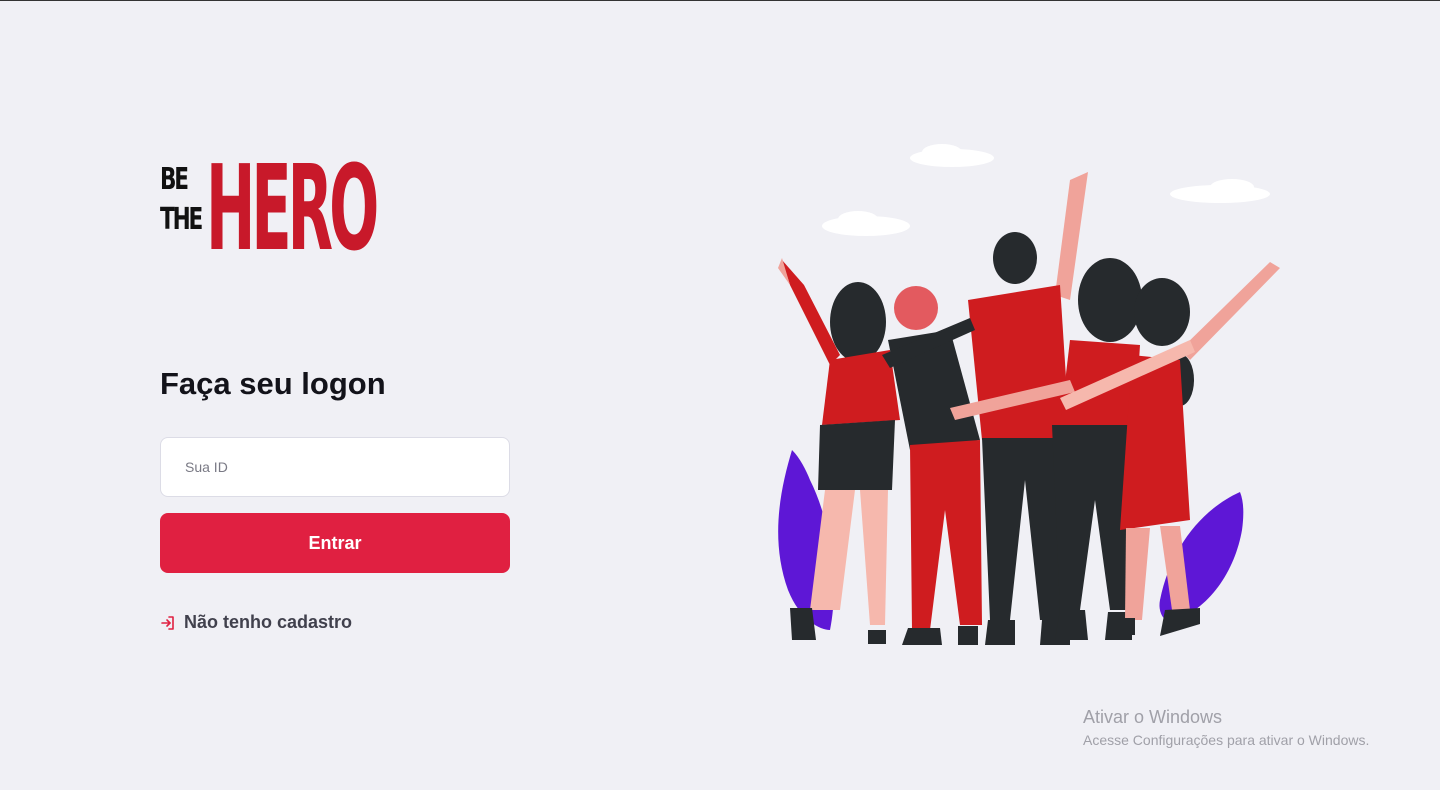 The width and height of the screenshot is (1440, 790). What do you see at coordinates (174, 179) in the screenshot?
I see `logo-be: BE` at bounding box center [174, 179].